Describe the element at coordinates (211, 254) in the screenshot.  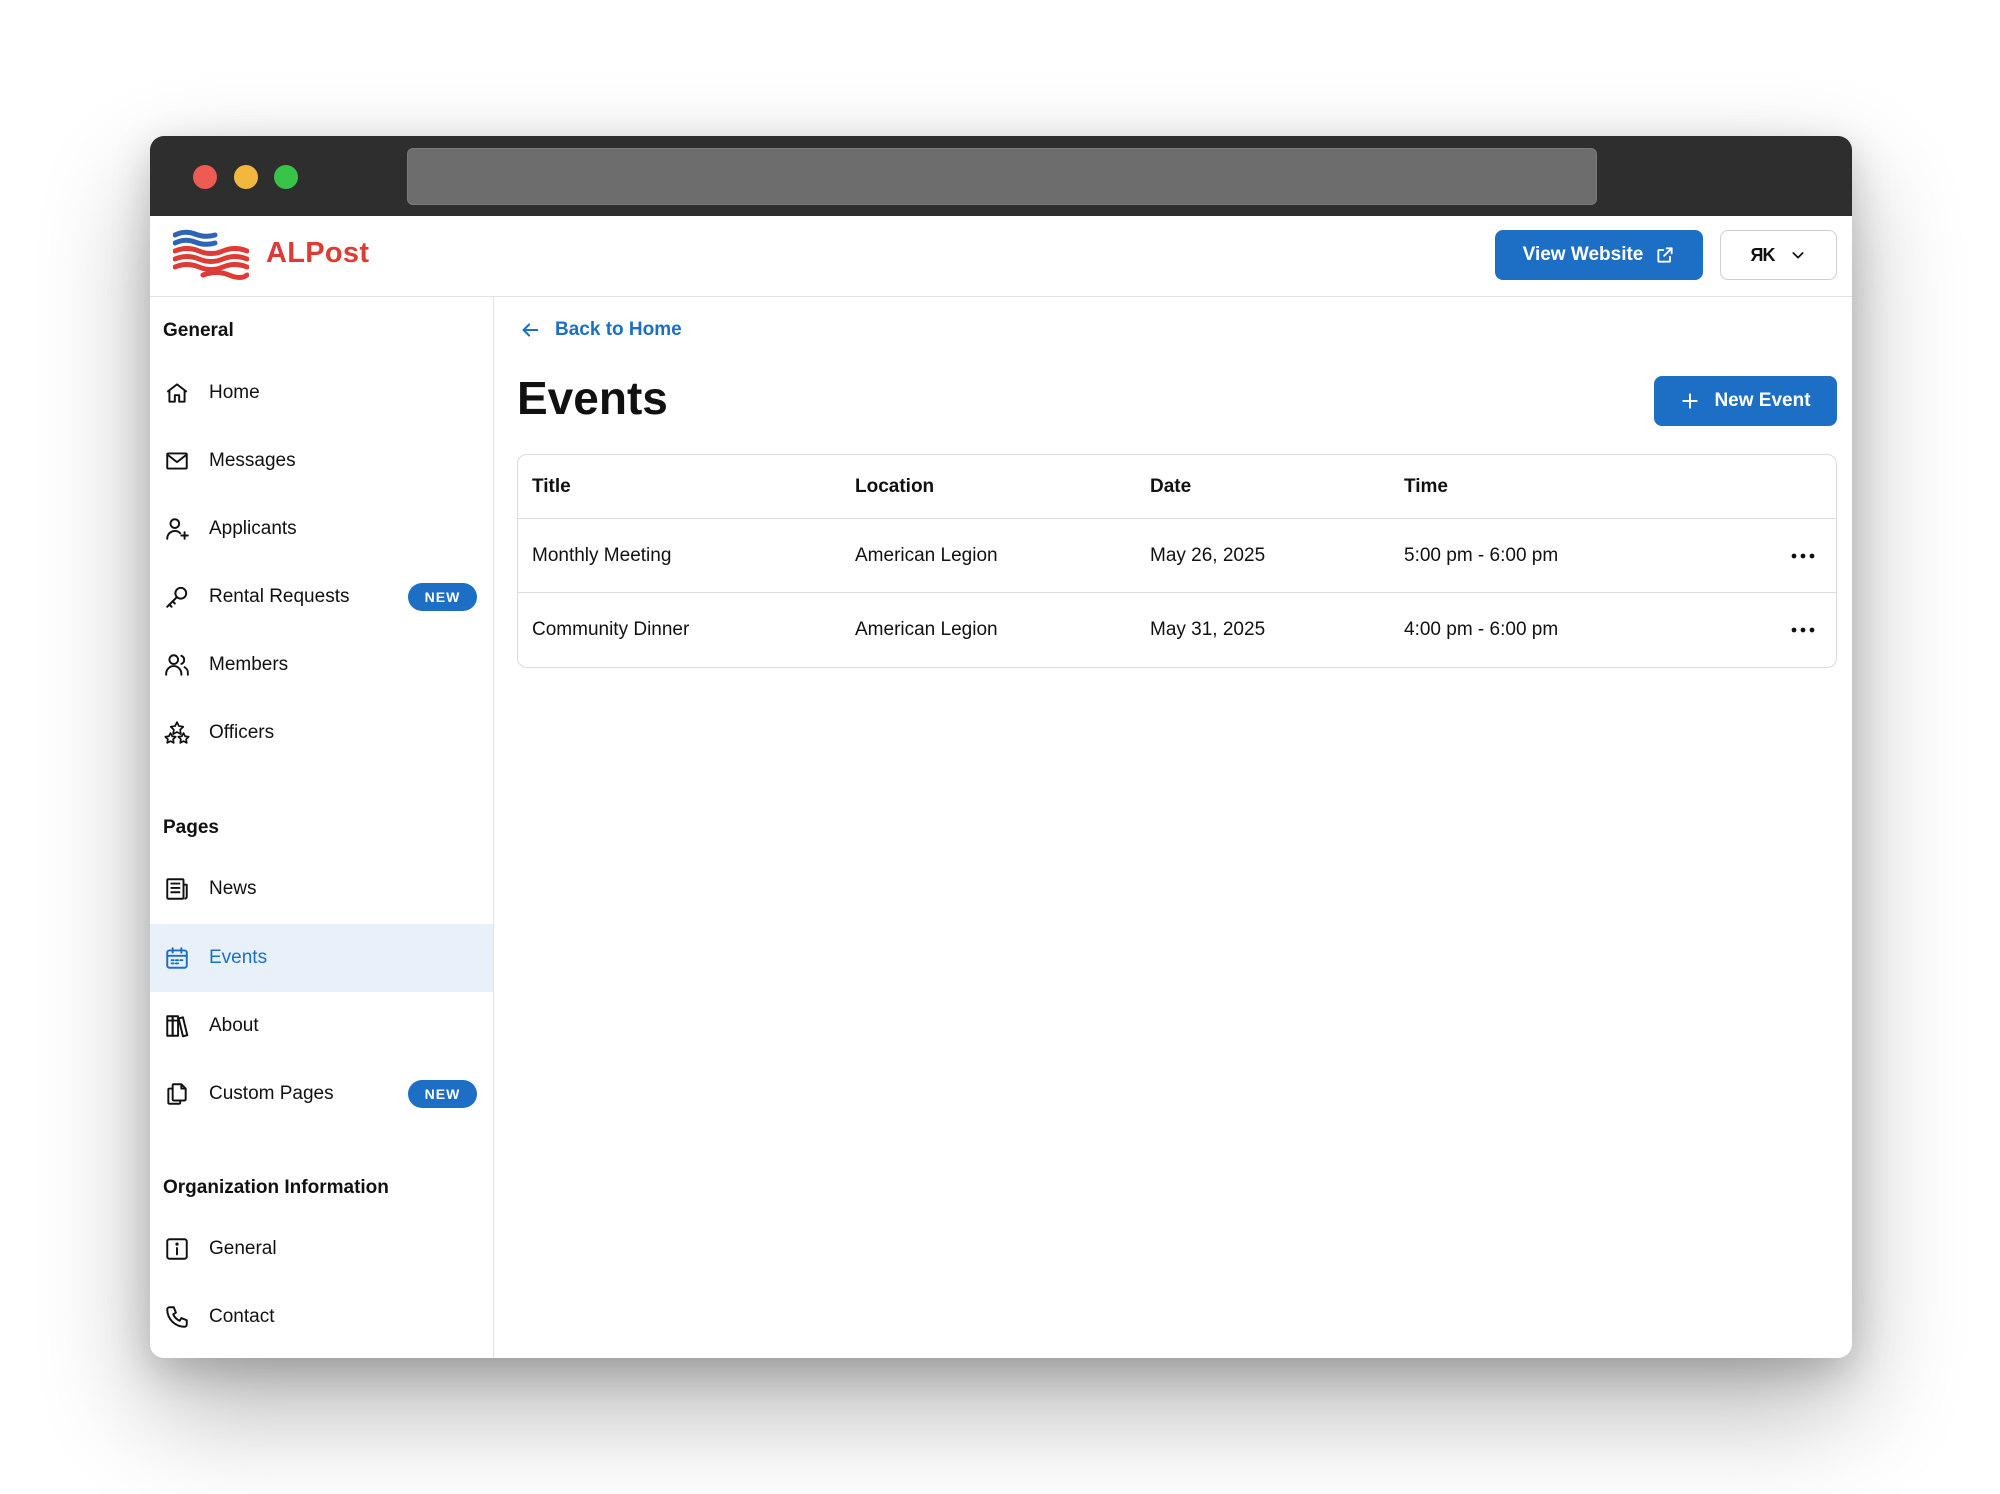
I see `flag-logo-icon` at that location.